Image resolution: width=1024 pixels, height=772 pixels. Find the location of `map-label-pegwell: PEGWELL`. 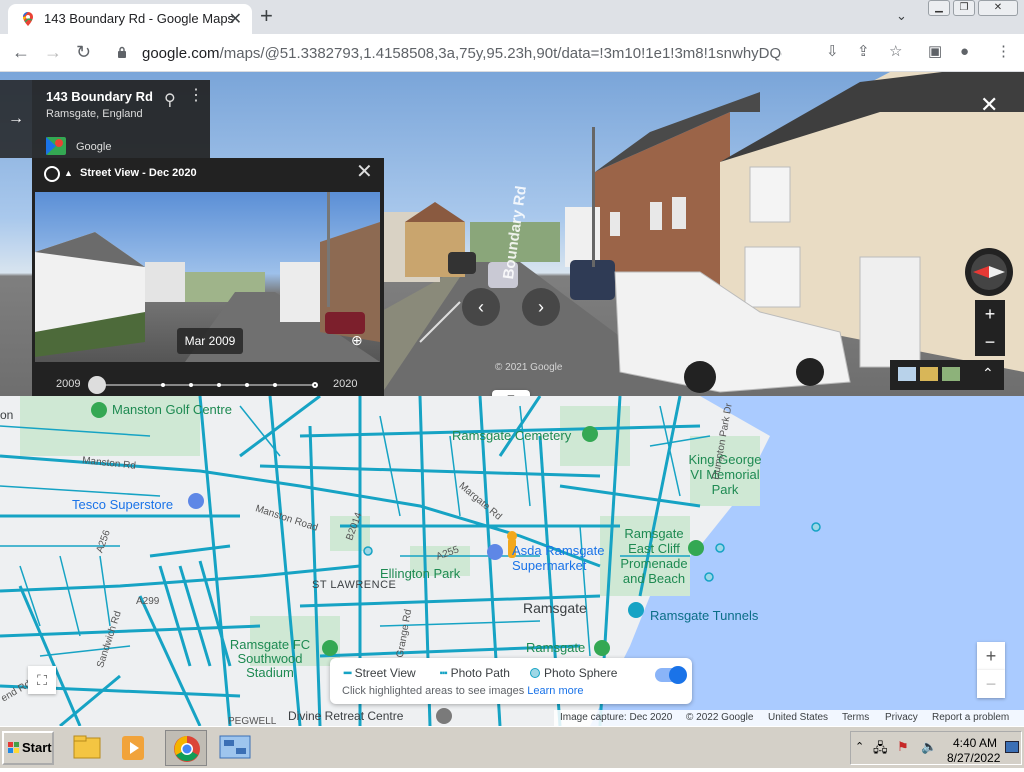

map-label-pegwell: PEGWELL is located at coordinates (252, 721).